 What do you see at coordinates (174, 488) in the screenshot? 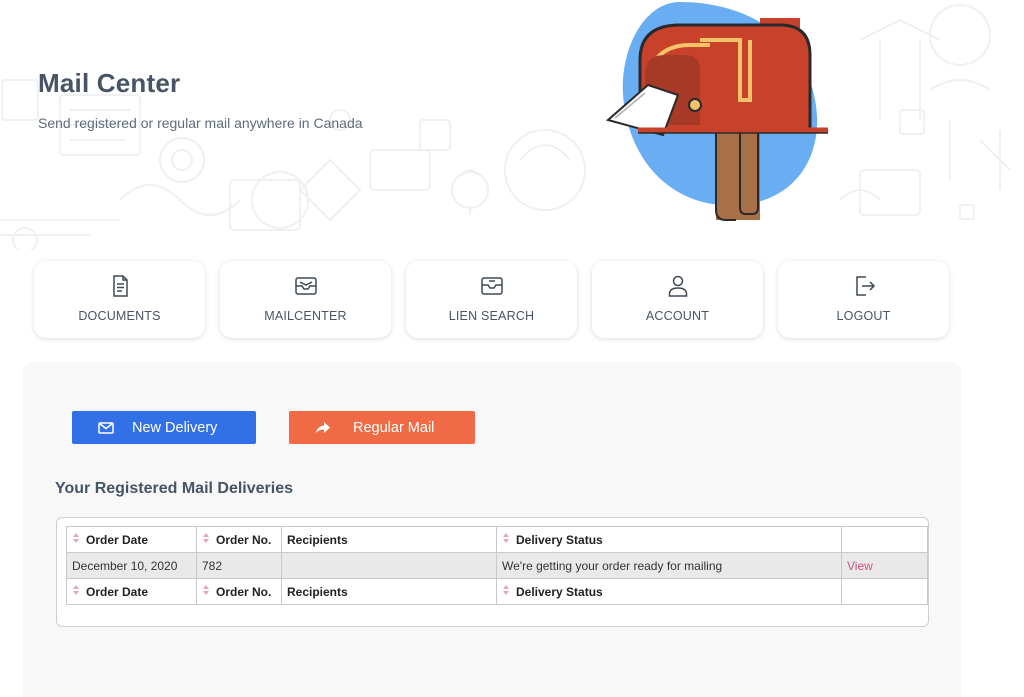
I see `section-title: Your Registered Mail Deliveries` at bounding box center [174, 488].